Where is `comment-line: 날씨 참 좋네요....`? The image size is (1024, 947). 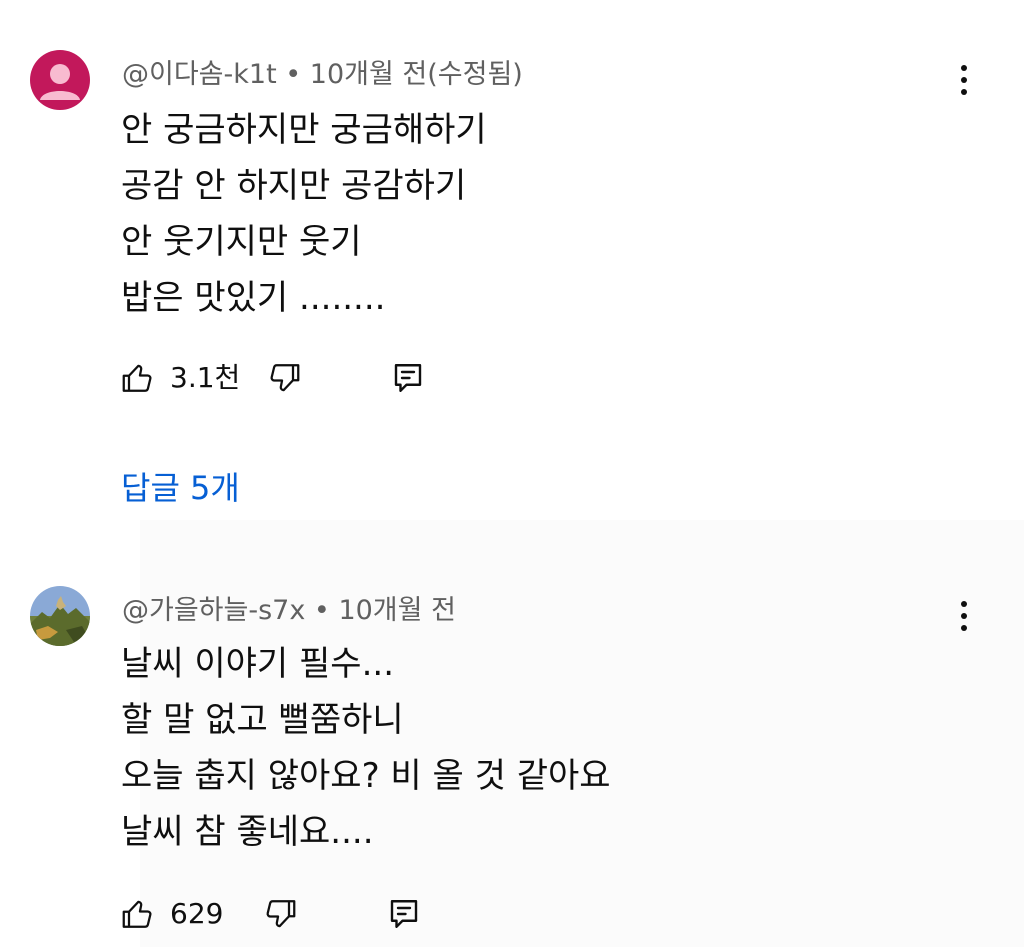 comment-line: 날씨 참 좋네요.... is located at coordinates (247, 832).